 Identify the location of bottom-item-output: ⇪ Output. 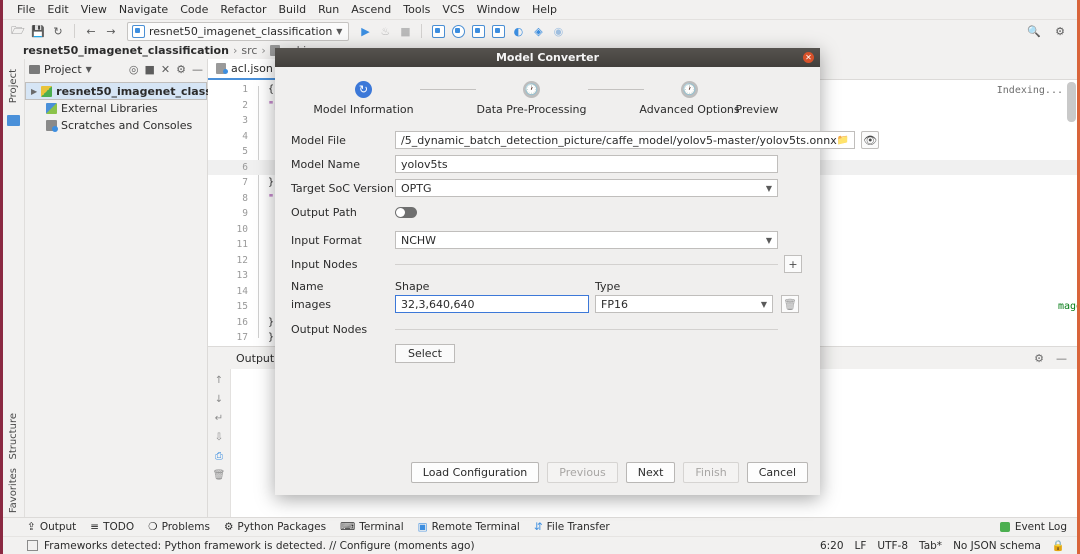
(51, 527).